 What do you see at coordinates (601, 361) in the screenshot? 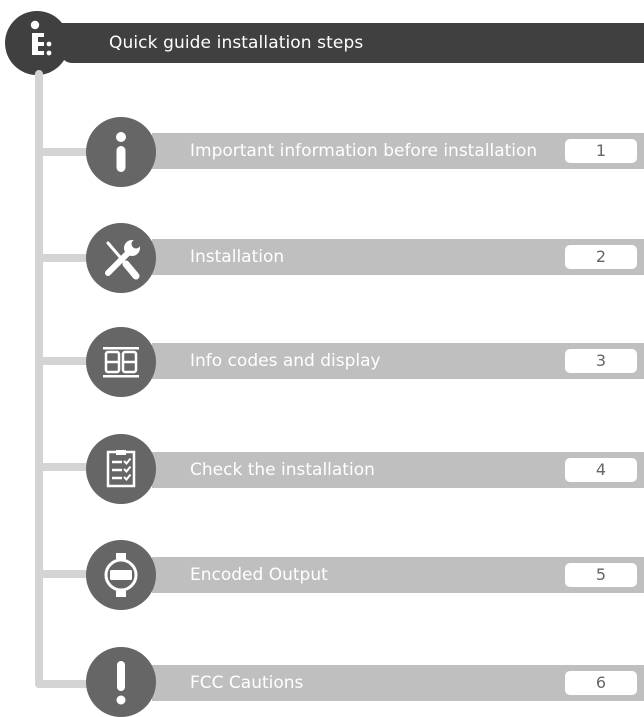
I see `step-3-number: 3` at bounding box center [601, 361].